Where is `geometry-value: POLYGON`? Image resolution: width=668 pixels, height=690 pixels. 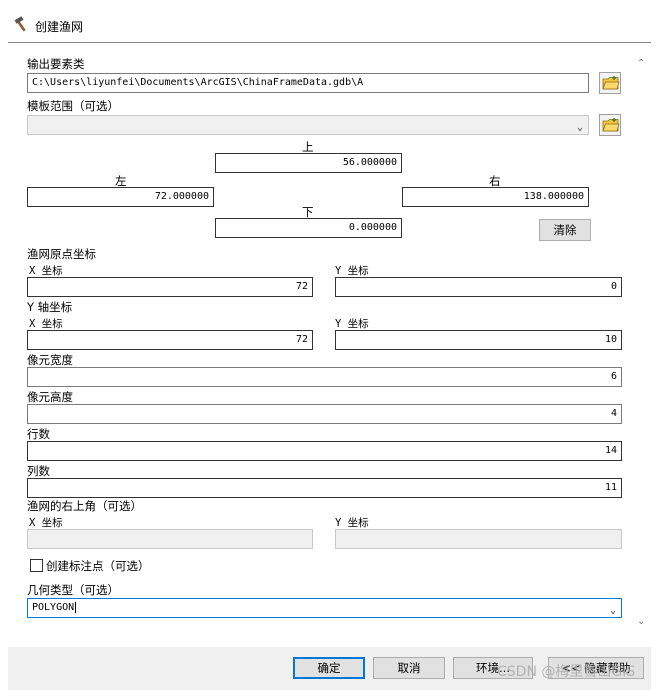 geometry-value: POLYGON is located at coordinates (53, 607).